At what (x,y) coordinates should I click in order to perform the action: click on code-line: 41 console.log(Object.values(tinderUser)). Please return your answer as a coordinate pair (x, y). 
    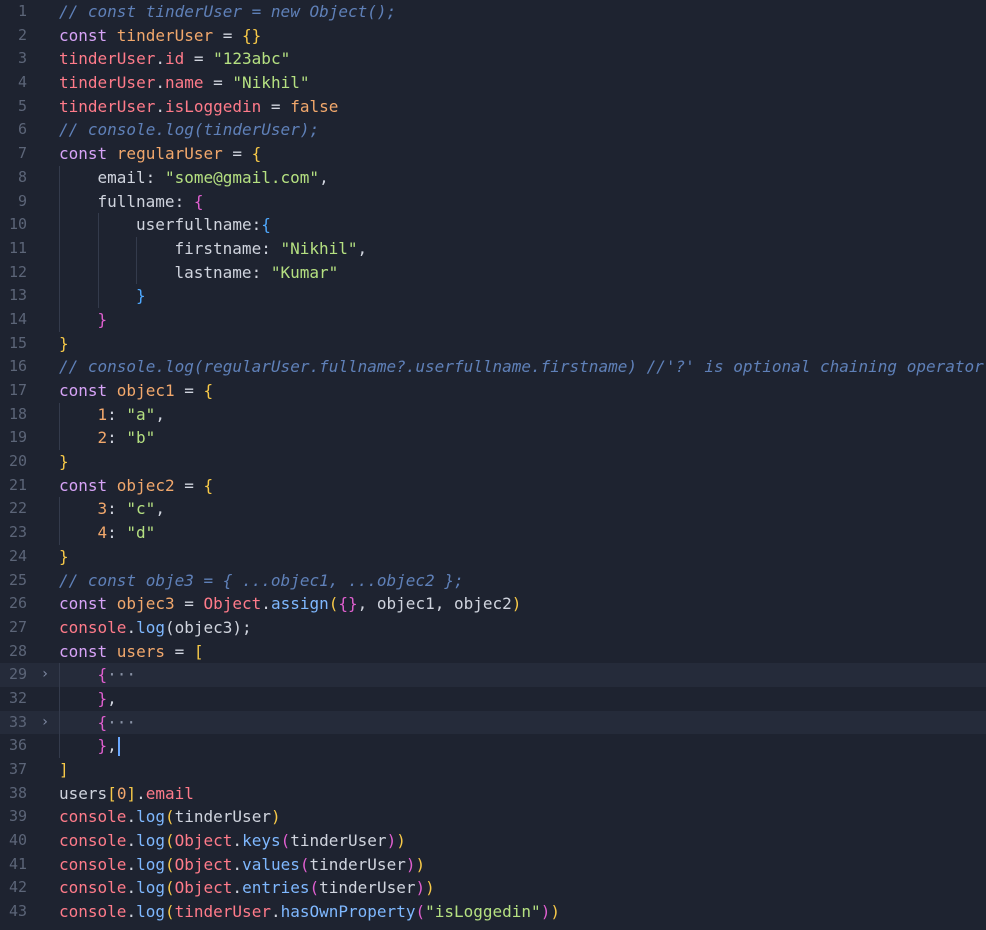
    Looking at the image, I should click on (493, 865).